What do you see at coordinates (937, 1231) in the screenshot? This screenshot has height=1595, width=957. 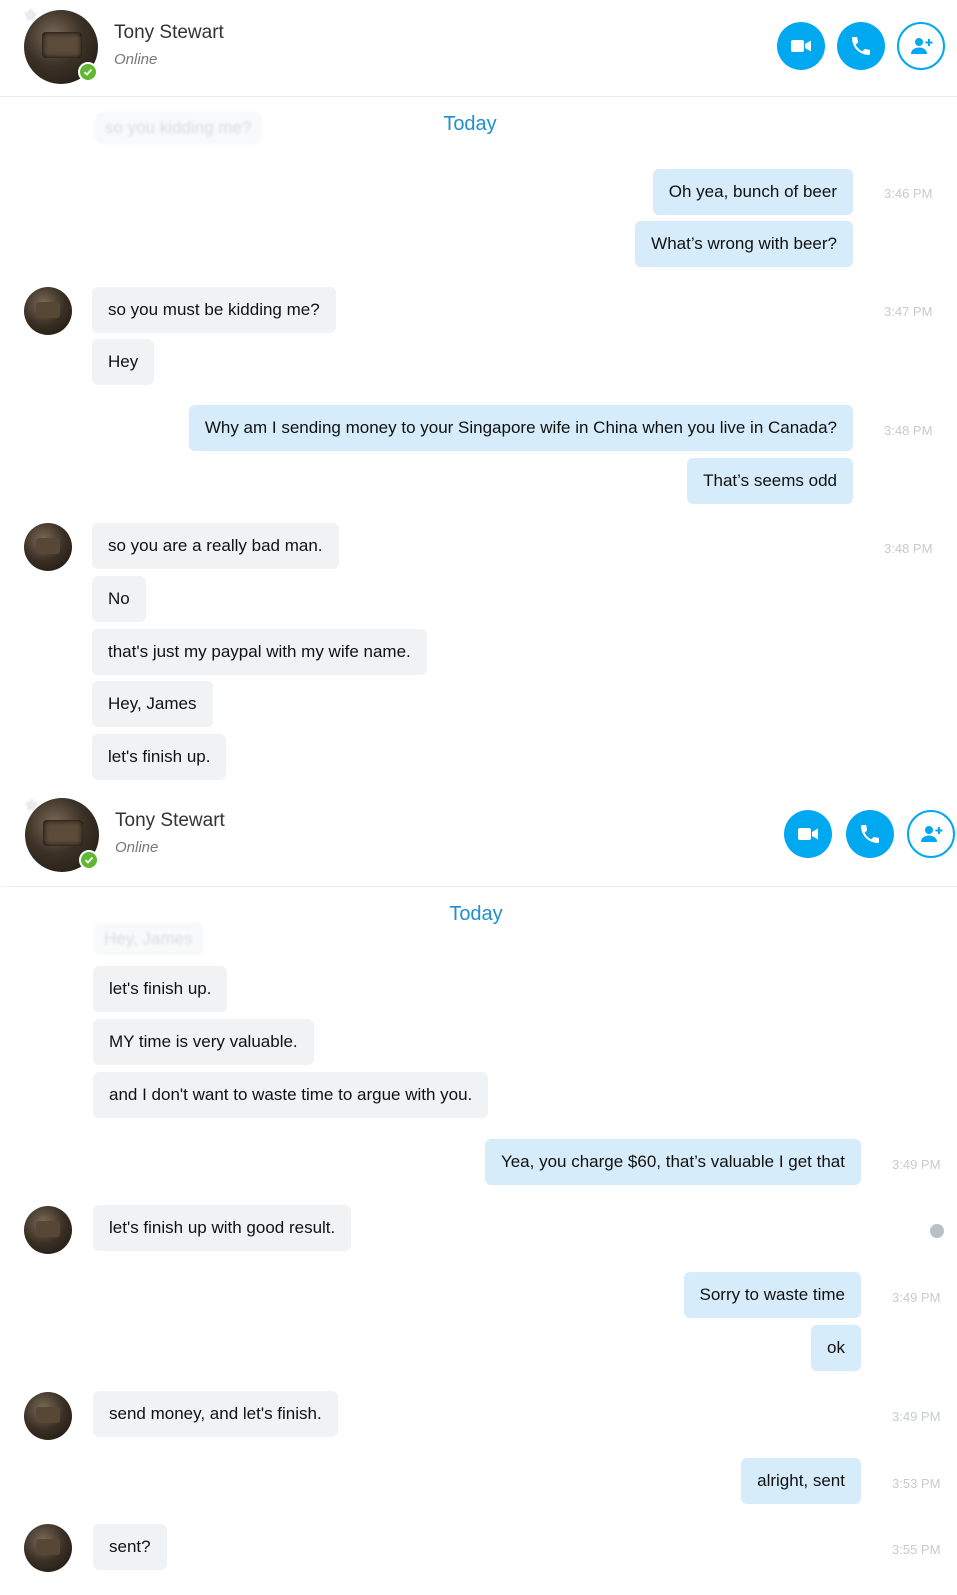 I see `scroll-indicator-icon` at bounding box center [937, 1231].